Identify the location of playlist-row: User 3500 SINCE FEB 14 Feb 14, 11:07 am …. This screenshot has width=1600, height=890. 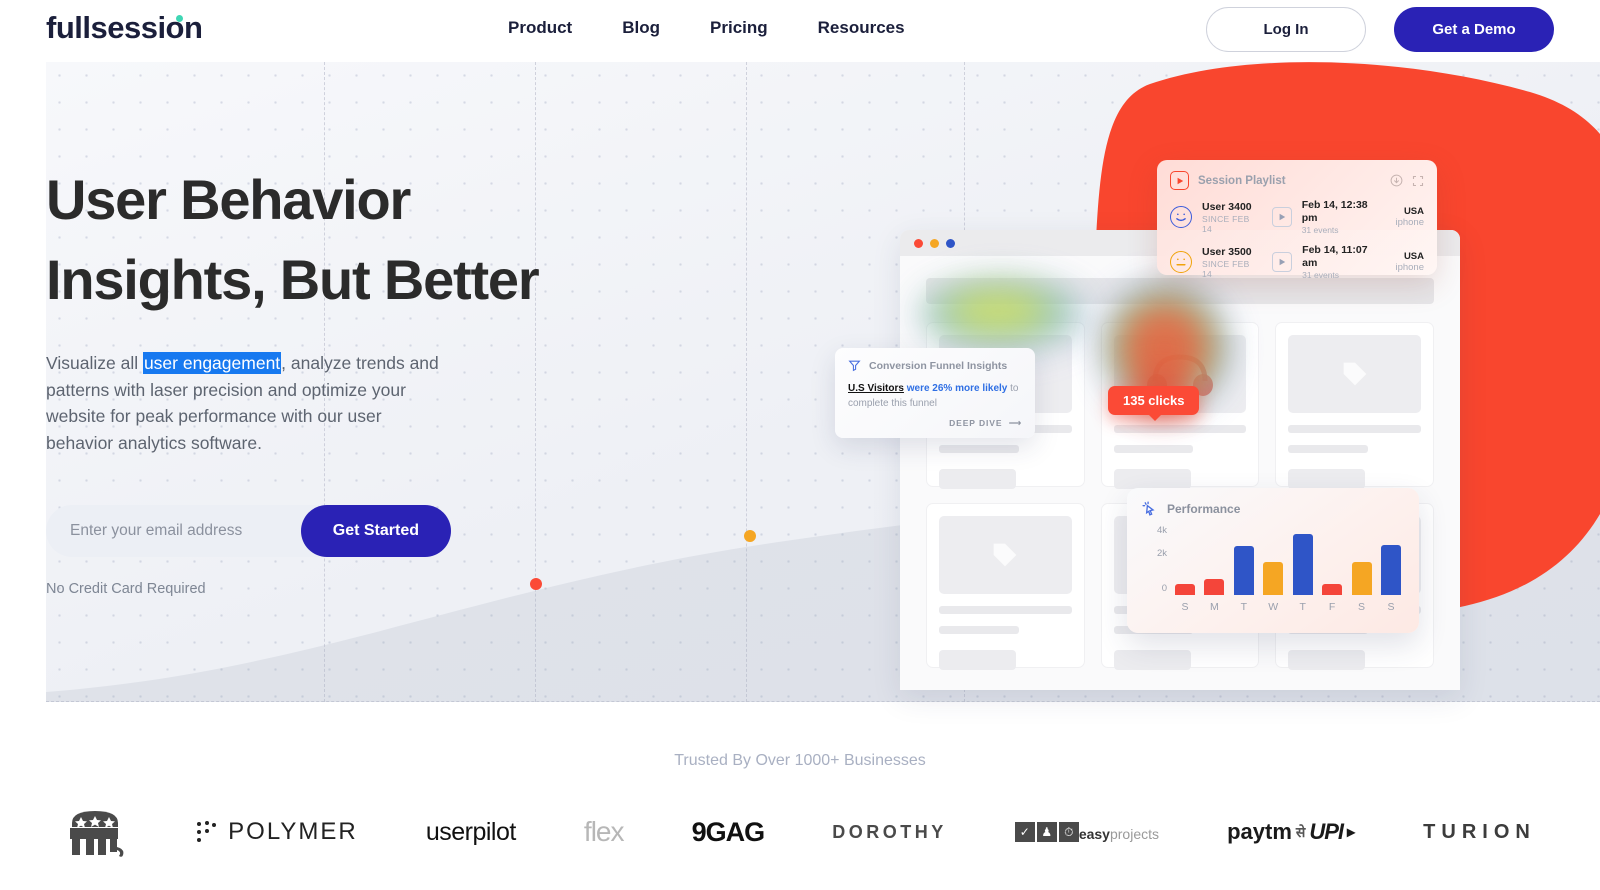
(1297, 262).